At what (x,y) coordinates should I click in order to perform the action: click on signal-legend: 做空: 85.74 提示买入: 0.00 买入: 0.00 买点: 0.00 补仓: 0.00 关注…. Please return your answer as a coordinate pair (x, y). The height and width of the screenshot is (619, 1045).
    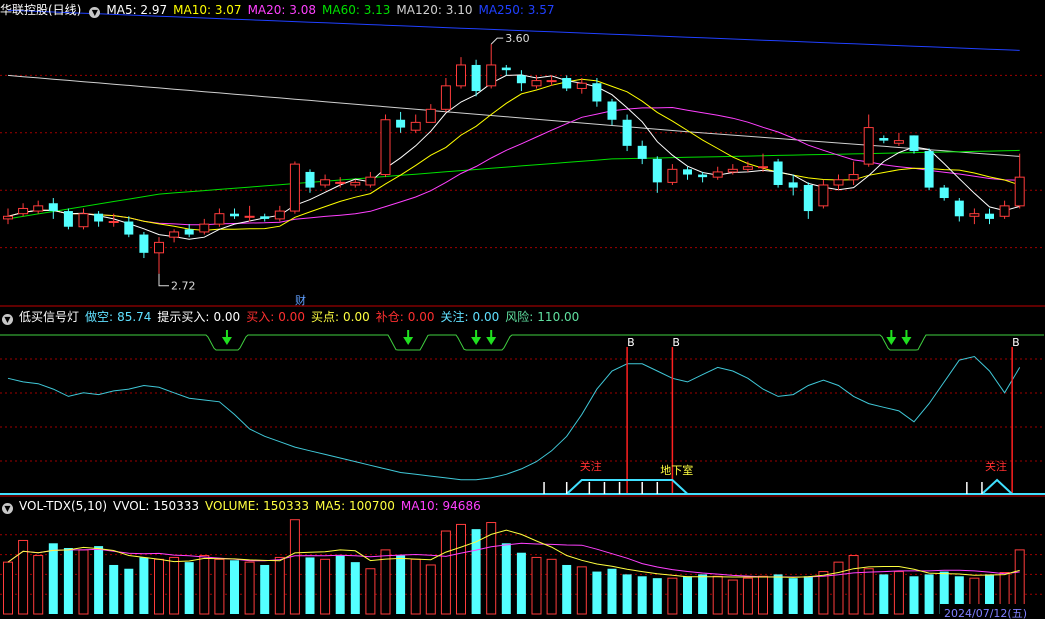
    Looking at the image, I should click on (335, 317).